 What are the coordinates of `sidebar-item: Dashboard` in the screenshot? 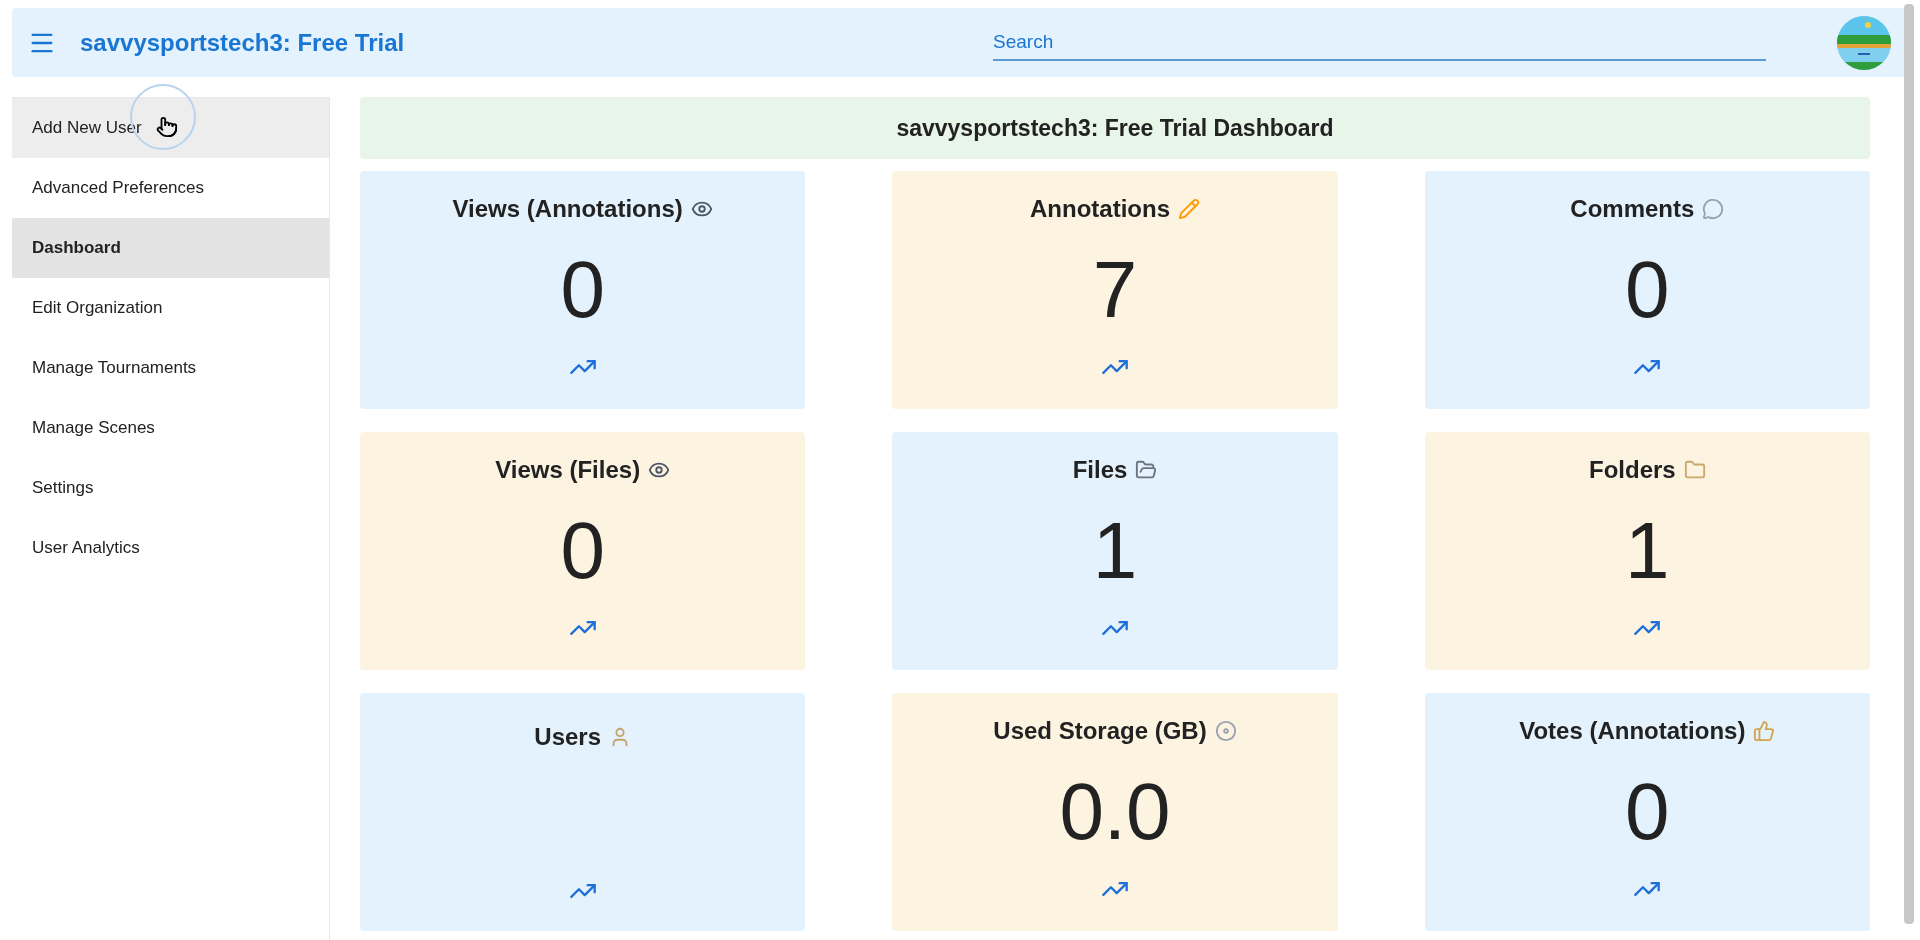 It's located at (170, 248).